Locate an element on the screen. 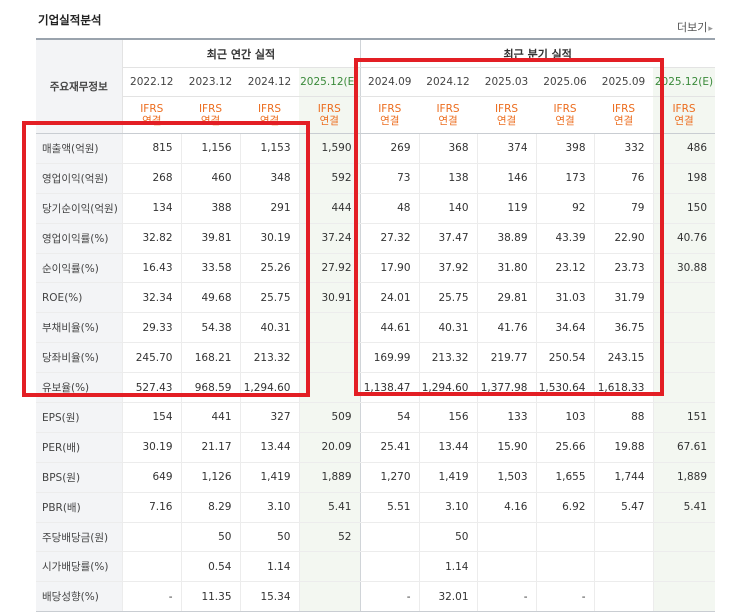 Image resolution: width=729 pixels, height=612 pixels. table-cell: 15.34 is located at coordinates (269, 596).